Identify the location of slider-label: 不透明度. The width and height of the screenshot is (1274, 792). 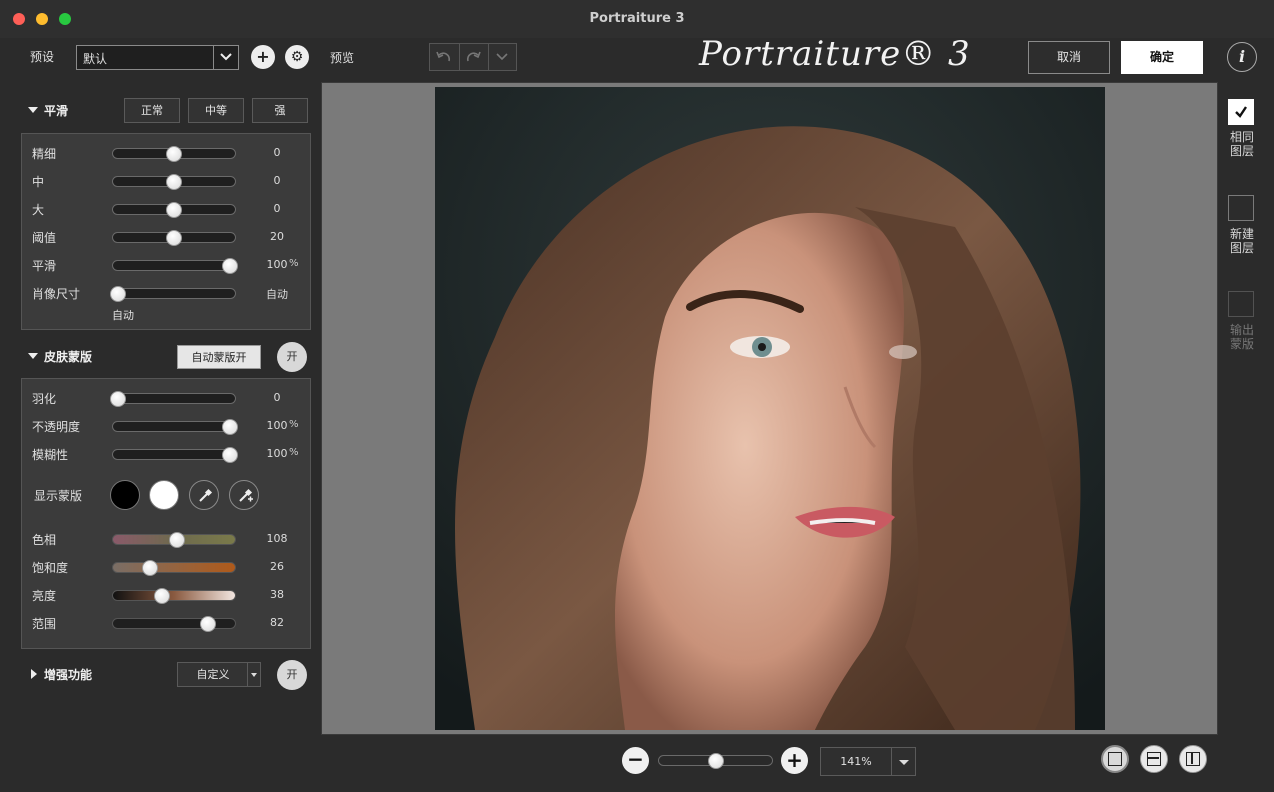
(56, 427).